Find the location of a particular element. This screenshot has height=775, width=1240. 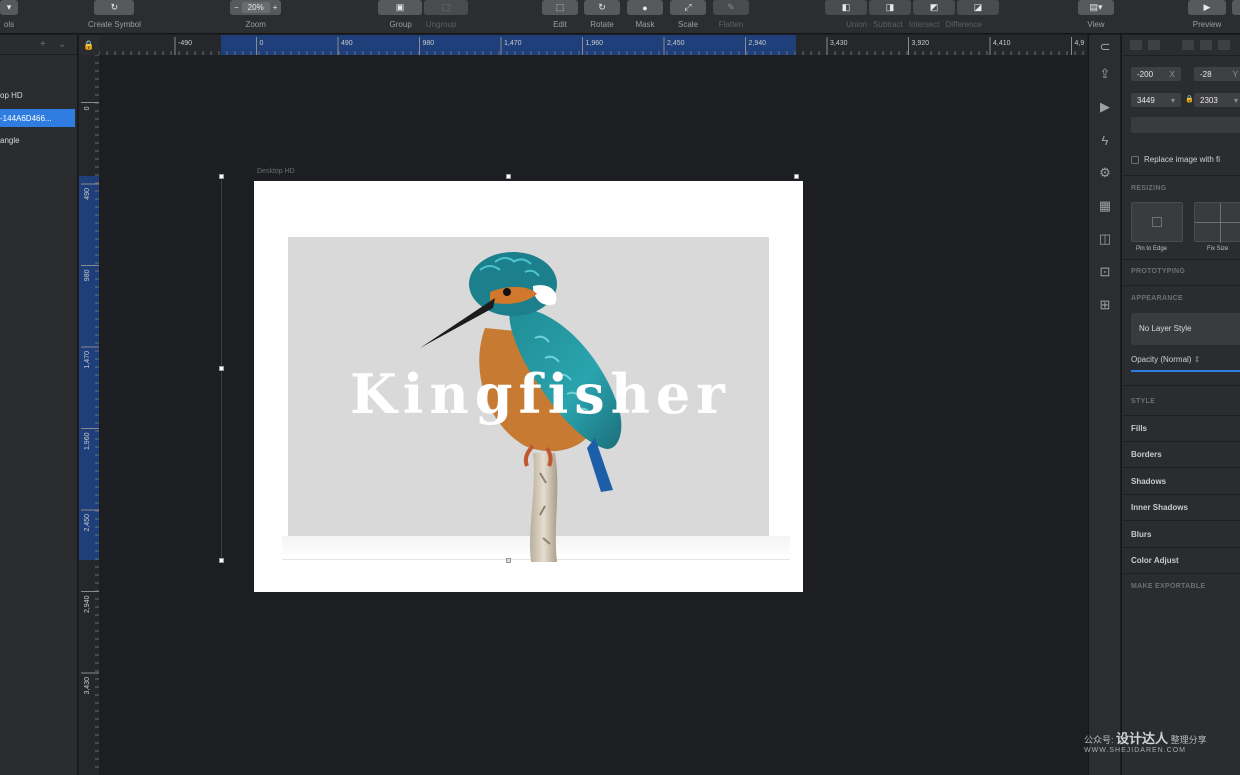

y-field: -28 Y is located at coordinates (1217, 74).